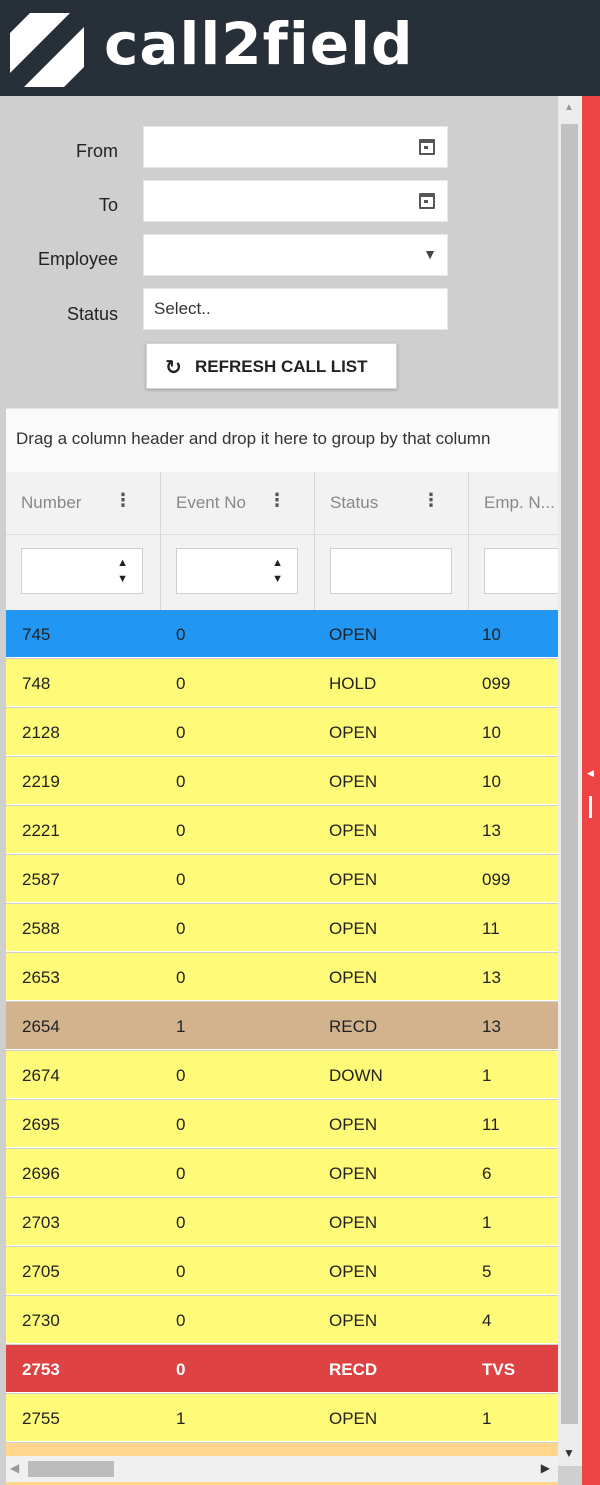 The height and width of the screenshot is (1485, 600). I want to click on cell-number: 2653, so click(41, 977).